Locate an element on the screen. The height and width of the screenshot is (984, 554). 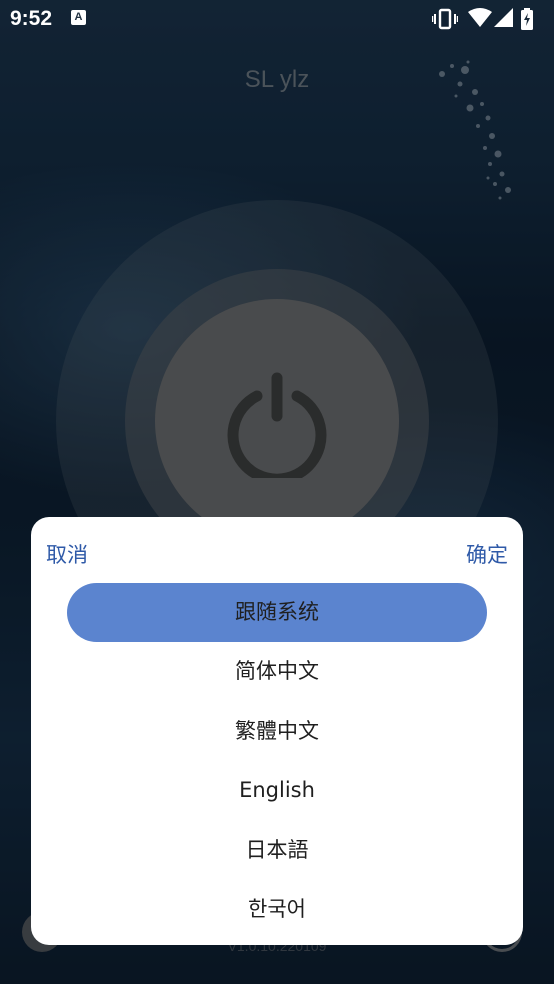
option-label: 한국어 is located at coordinates (277, 908).